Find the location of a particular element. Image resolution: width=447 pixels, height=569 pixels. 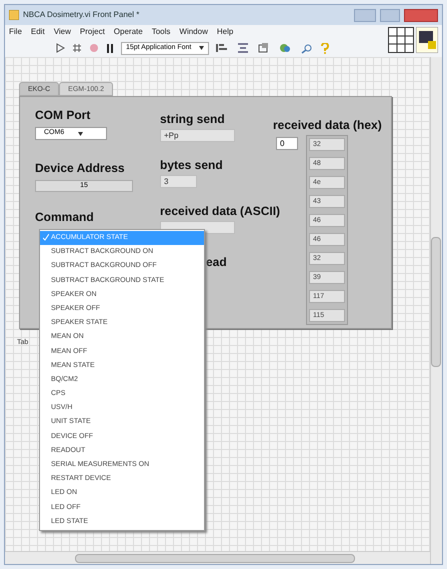

horizontal-scrollbar is located at coordinates (217, 557).